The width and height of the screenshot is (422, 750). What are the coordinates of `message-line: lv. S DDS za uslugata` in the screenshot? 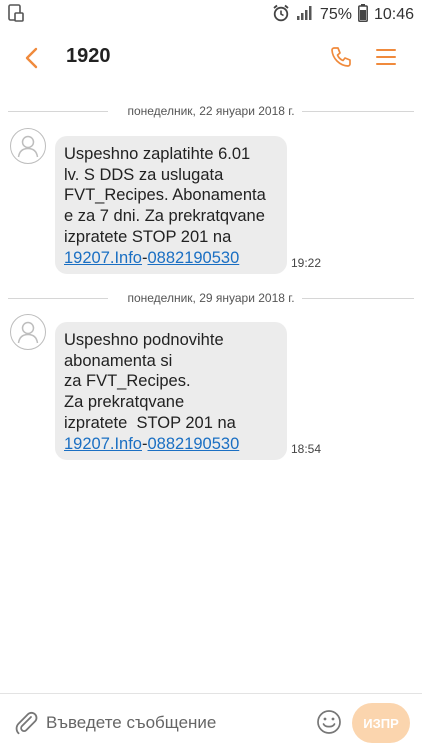 It's located at (144, 174).